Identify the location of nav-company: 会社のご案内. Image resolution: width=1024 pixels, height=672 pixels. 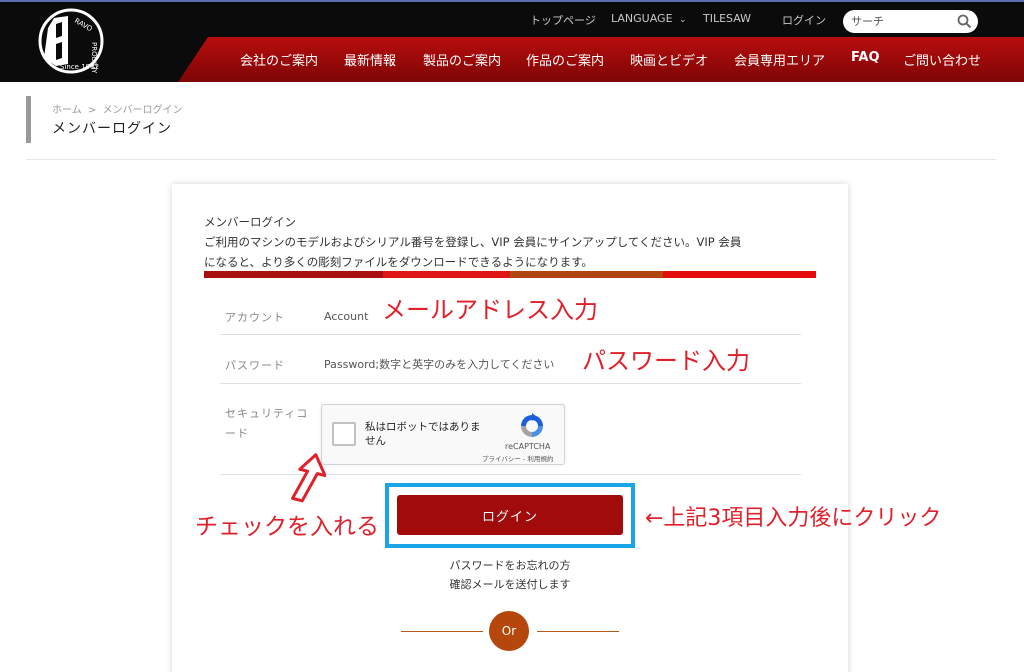
(279, 59).